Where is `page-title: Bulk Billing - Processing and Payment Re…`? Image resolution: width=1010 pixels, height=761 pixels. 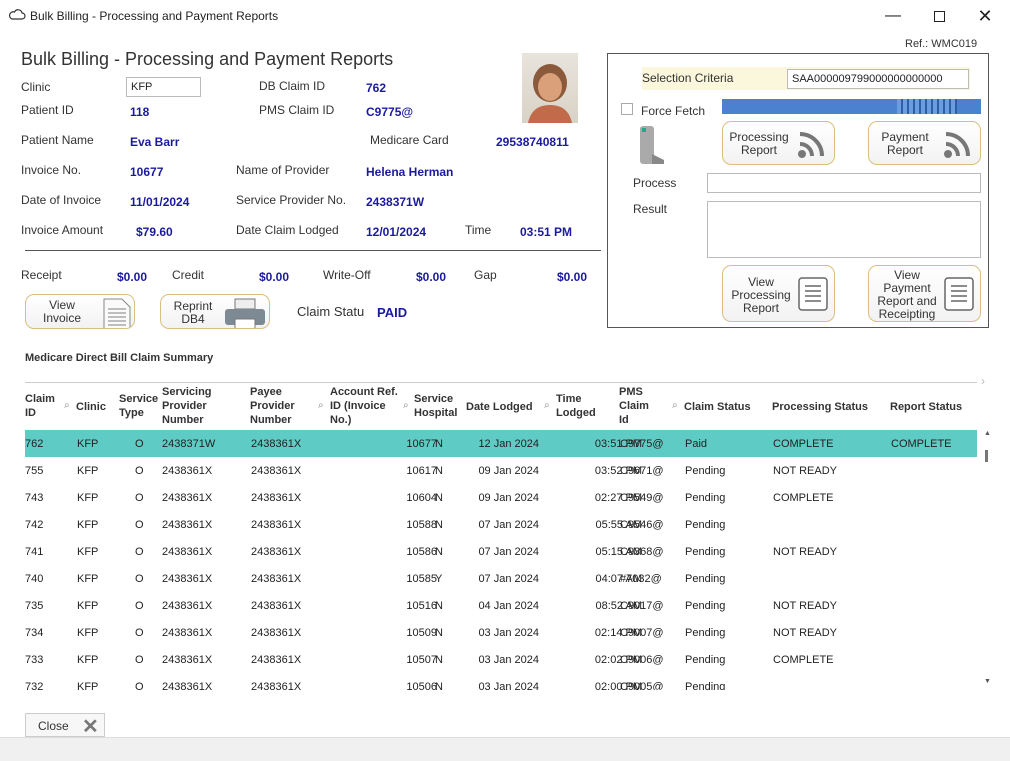 page-title: Bulk Billing - Processing and Payment Re… is located at coordinates (207, 59).